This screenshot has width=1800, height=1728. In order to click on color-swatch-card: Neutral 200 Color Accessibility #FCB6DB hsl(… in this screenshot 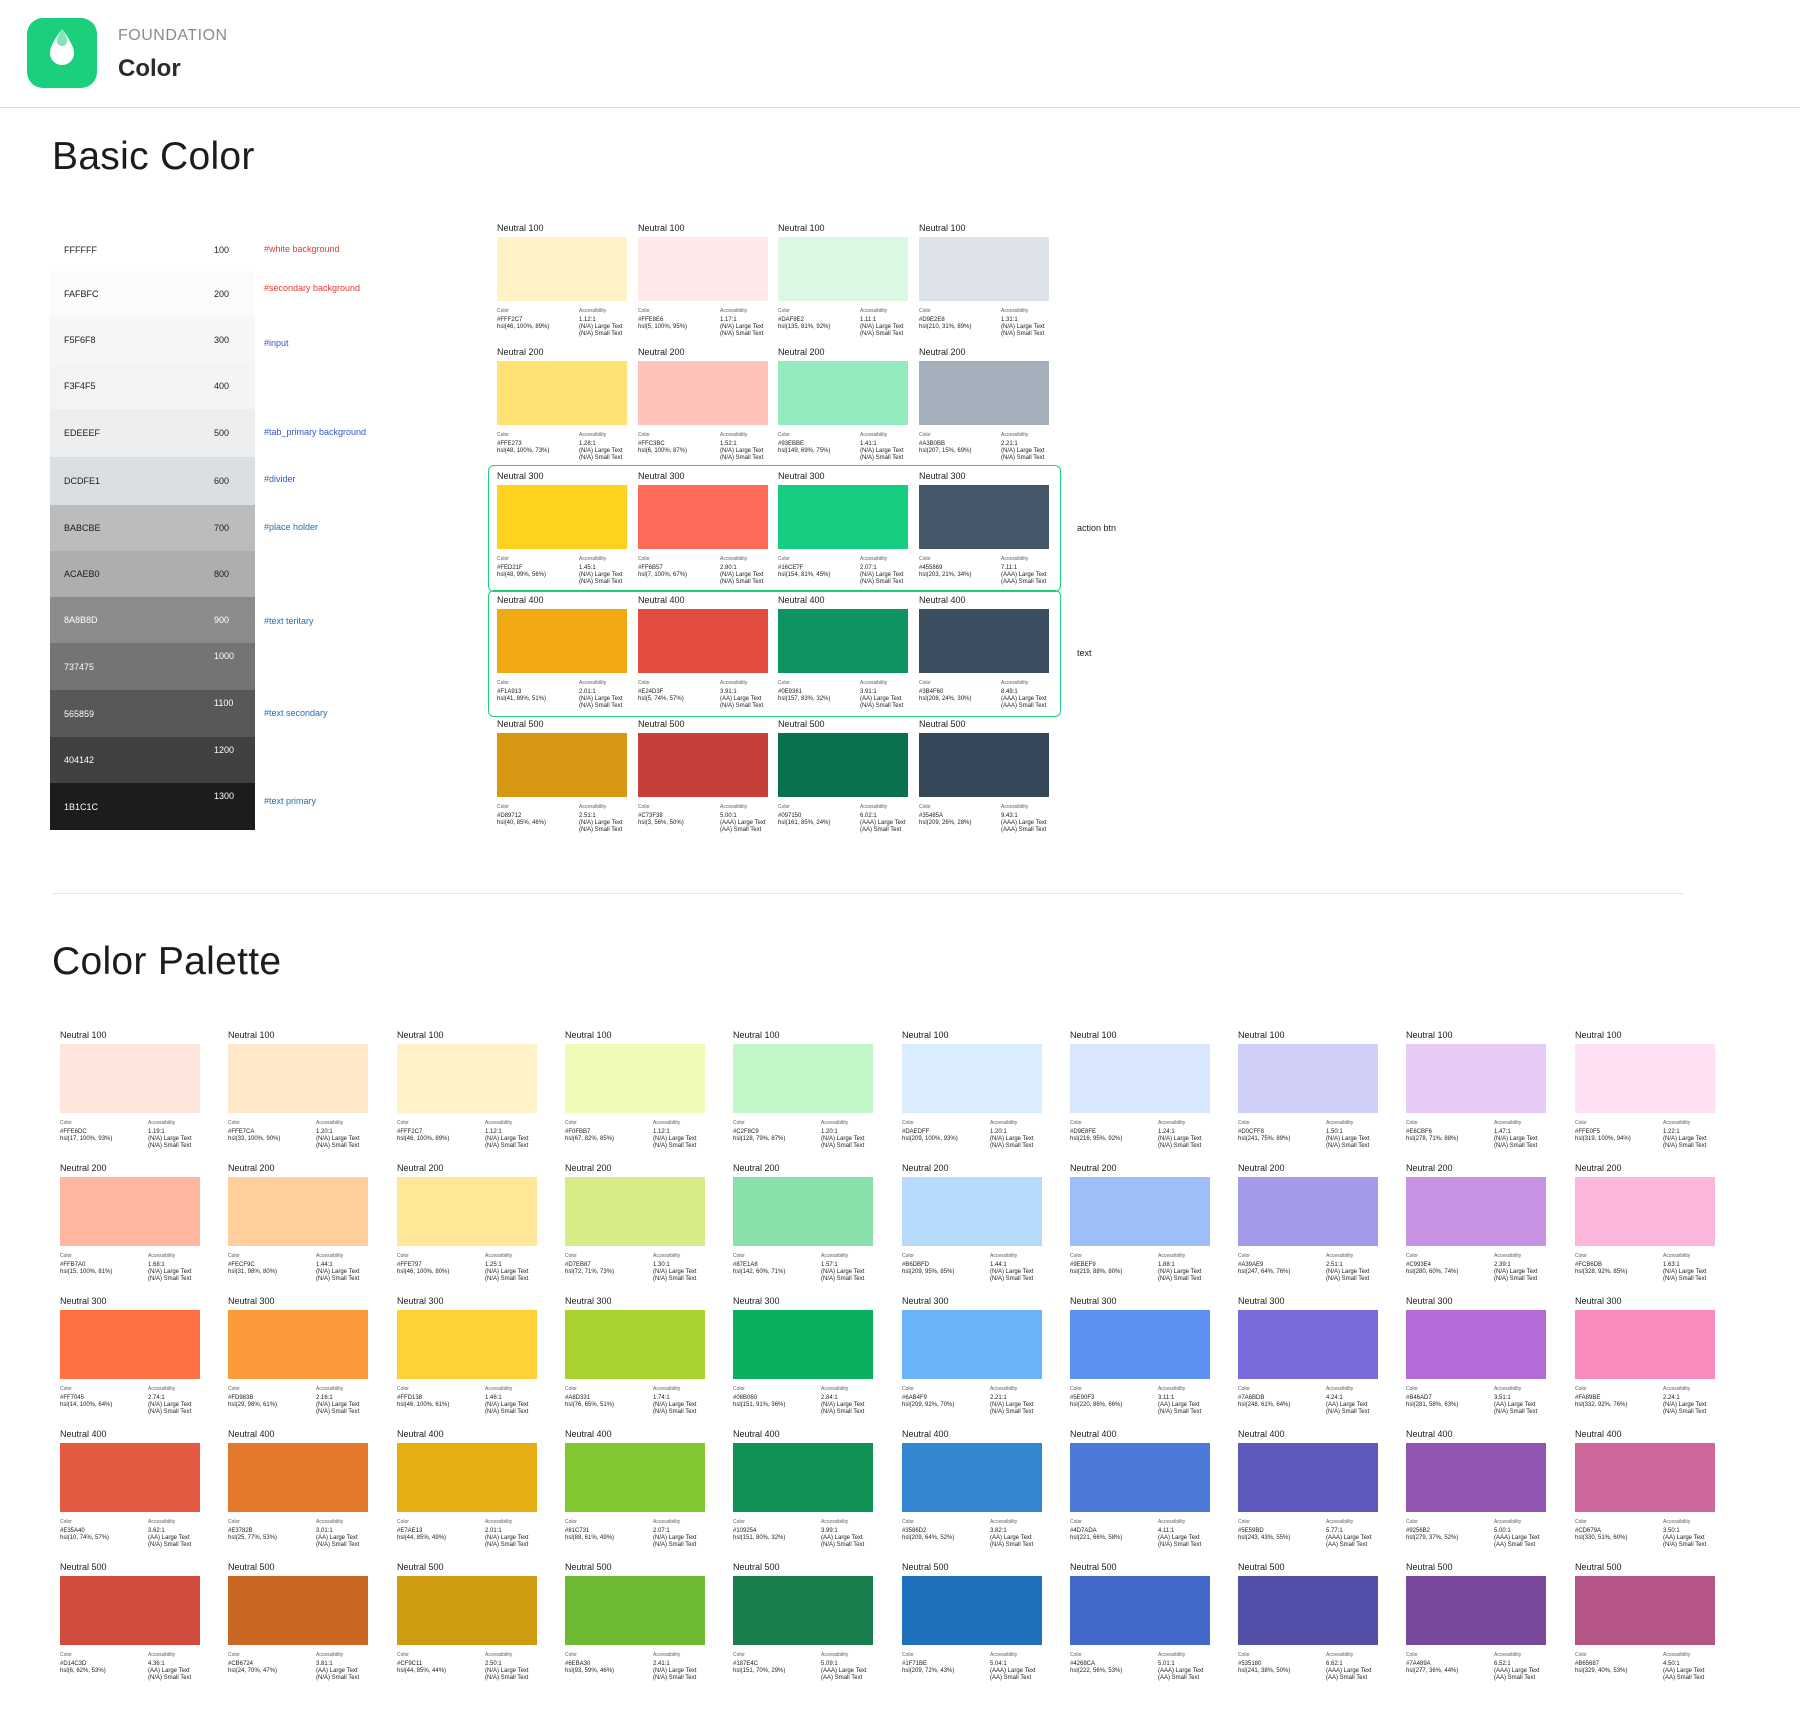, I will do `click(1645, 1229)`.